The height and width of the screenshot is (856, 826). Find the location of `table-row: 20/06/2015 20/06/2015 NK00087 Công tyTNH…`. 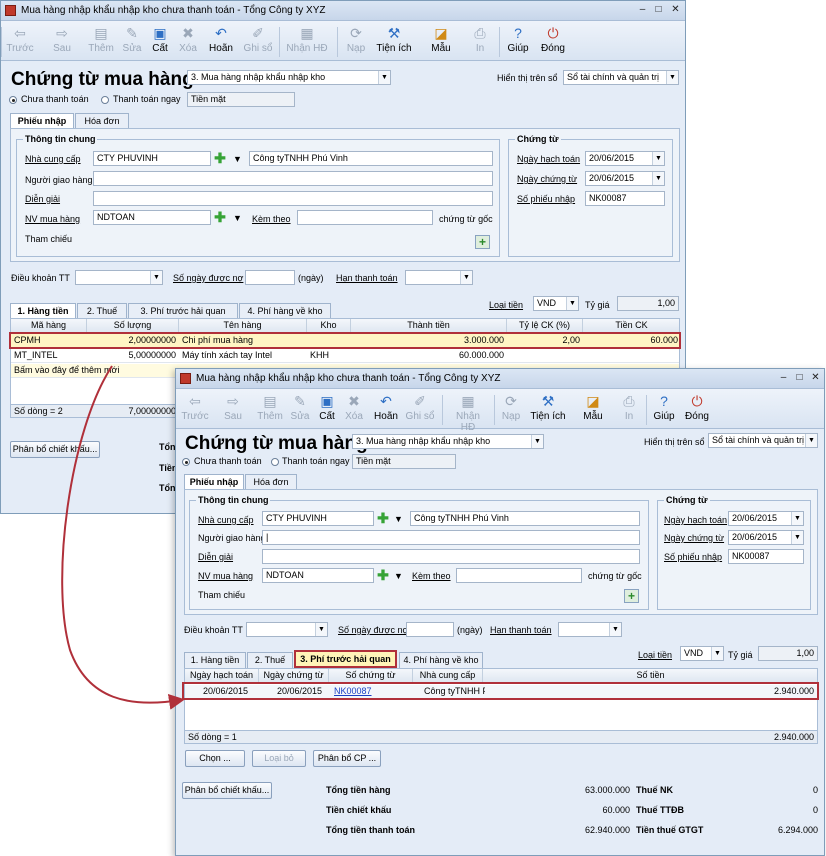

table-row: 20/06/2015 20/06/2015 NK00087 Công tyTNH… is located at coordinates (501, 692).